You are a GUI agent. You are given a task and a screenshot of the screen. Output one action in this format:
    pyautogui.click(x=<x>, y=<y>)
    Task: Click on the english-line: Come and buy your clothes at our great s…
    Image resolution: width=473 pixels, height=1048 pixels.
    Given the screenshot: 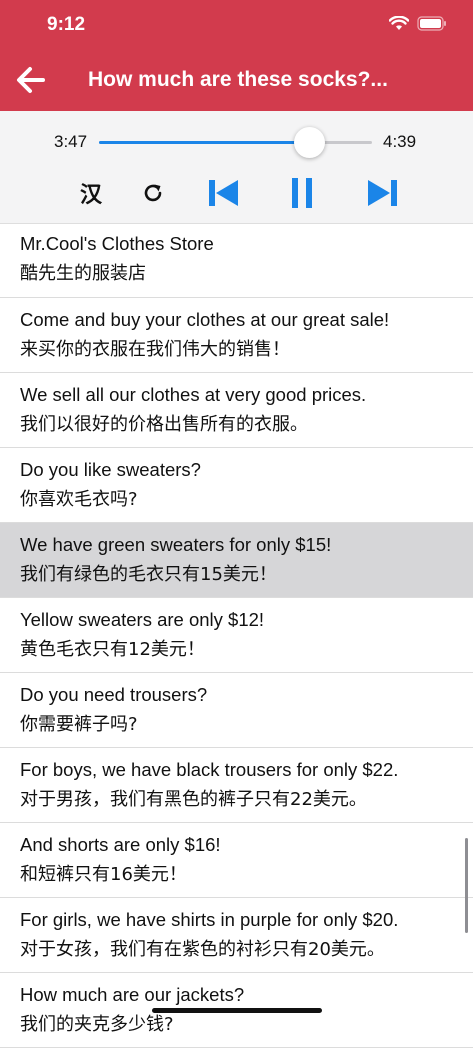 What is the action you would take?
    pyautogui.click(x=205, y=319)
    